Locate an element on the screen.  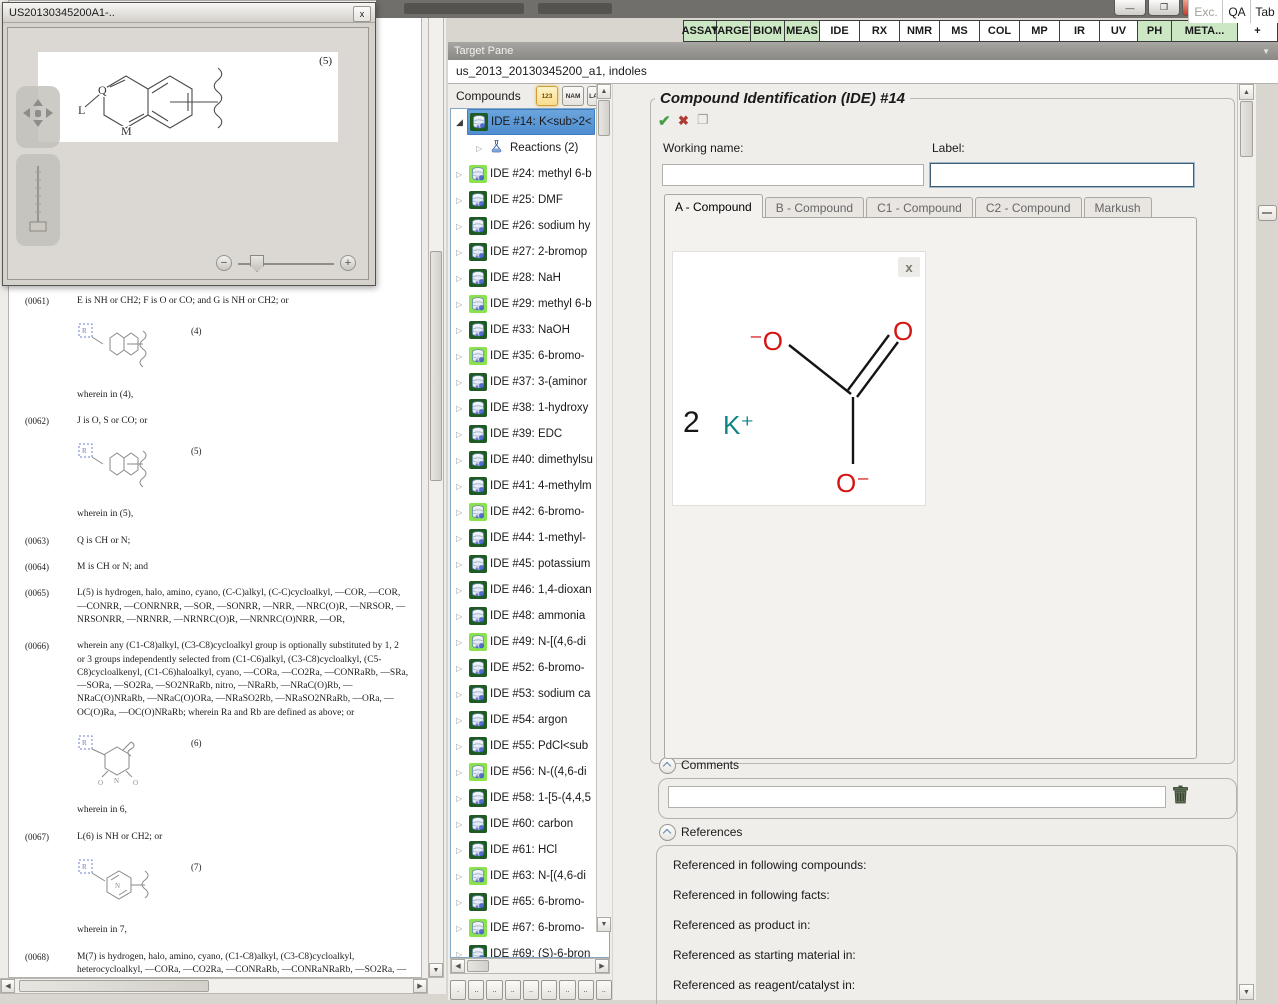
module-tab-ms: MS is located at coordinates (960, 31).